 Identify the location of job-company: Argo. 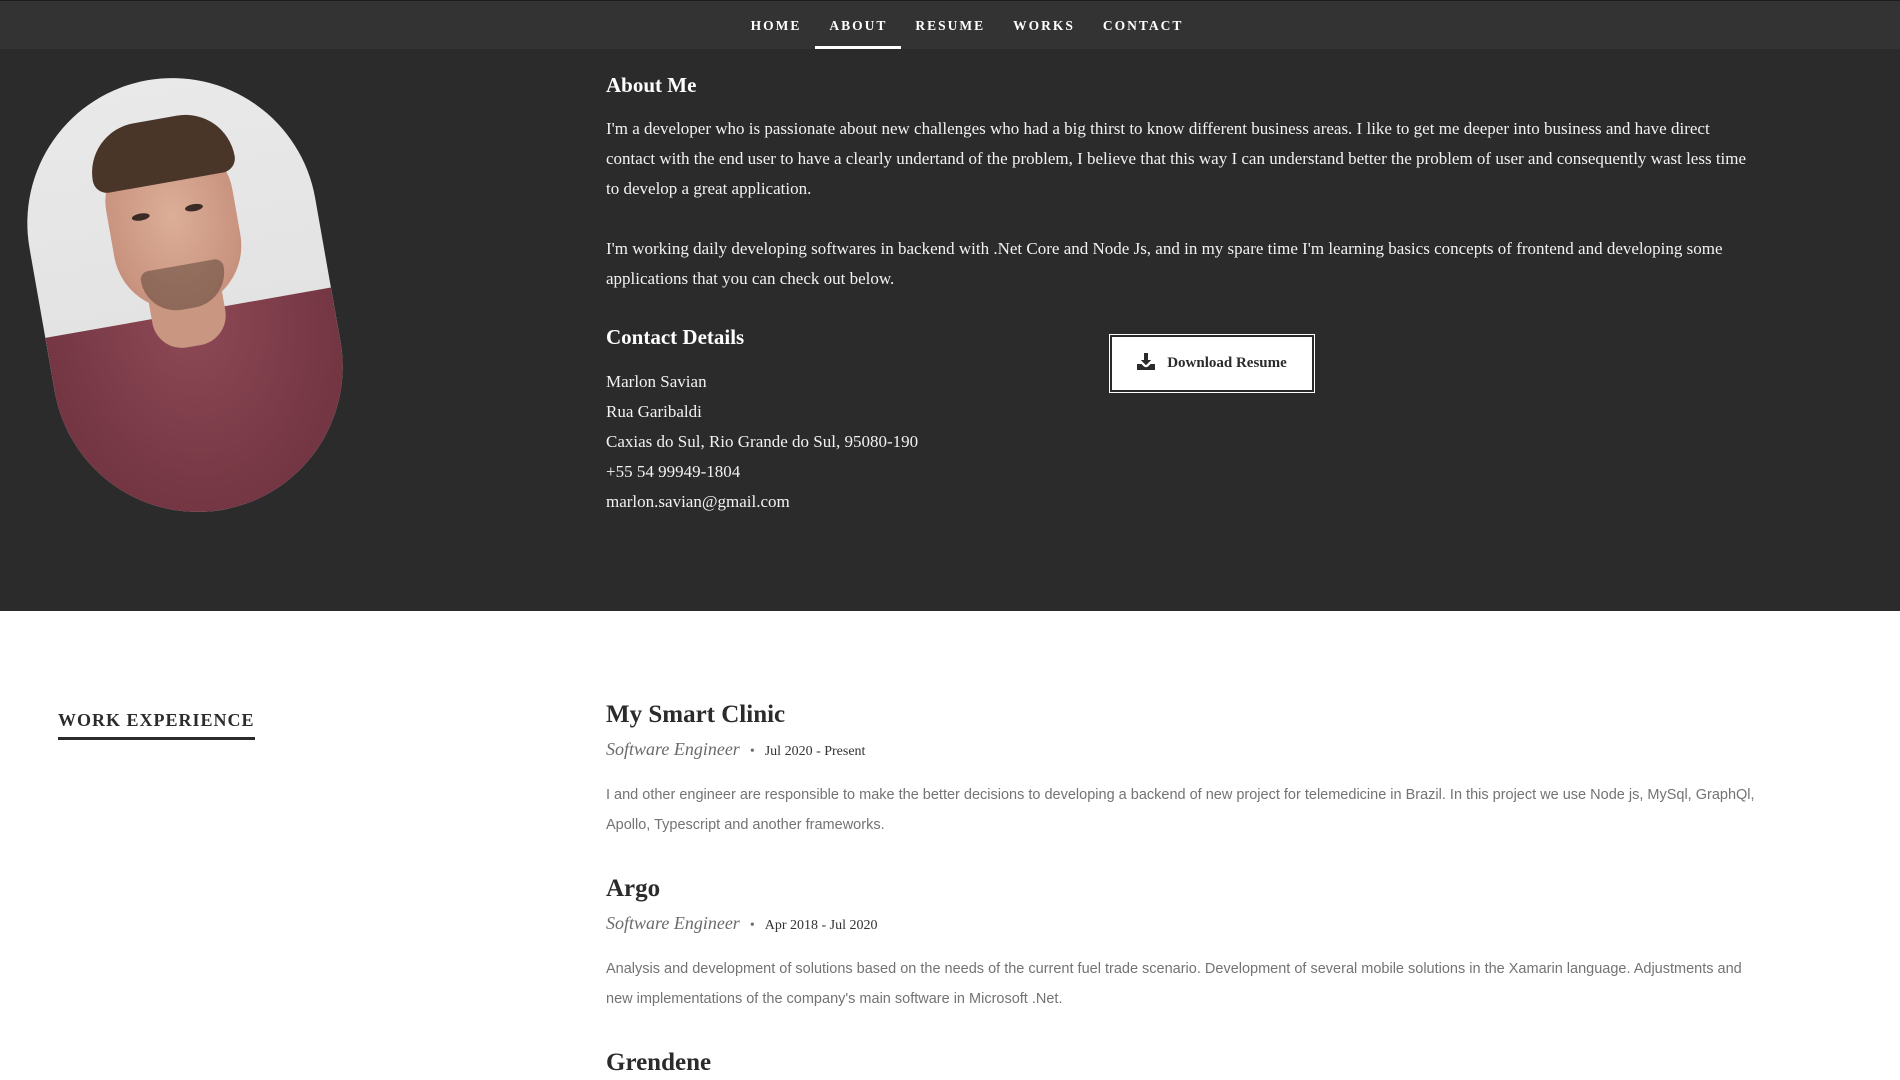
(633, 888).